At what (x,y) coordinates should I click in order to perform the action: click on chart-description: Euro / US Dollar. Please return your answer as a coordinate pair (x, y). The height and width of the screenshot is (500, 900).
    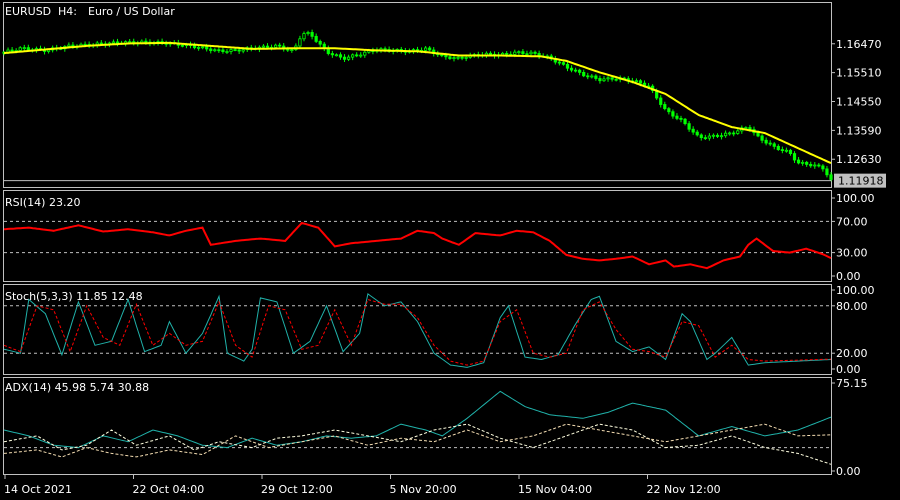
    Looking at the image, I should click on (131, 11).